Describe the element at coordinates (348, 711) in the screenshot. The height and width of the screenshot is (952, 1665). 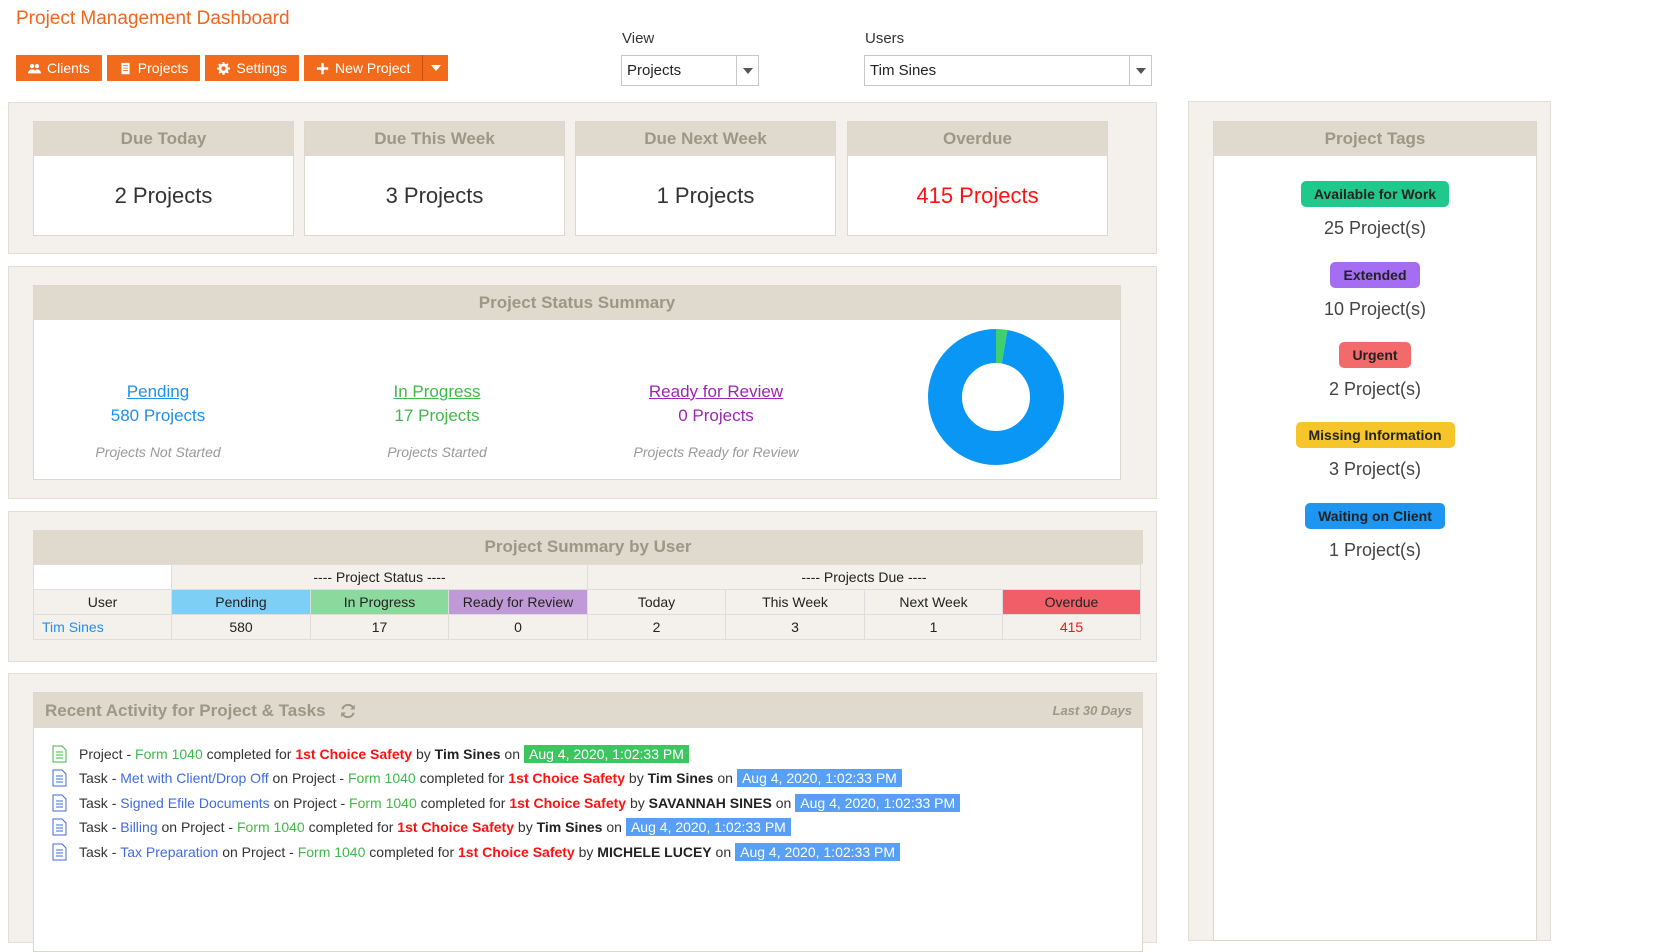
I see `refresh-icon` at that location.